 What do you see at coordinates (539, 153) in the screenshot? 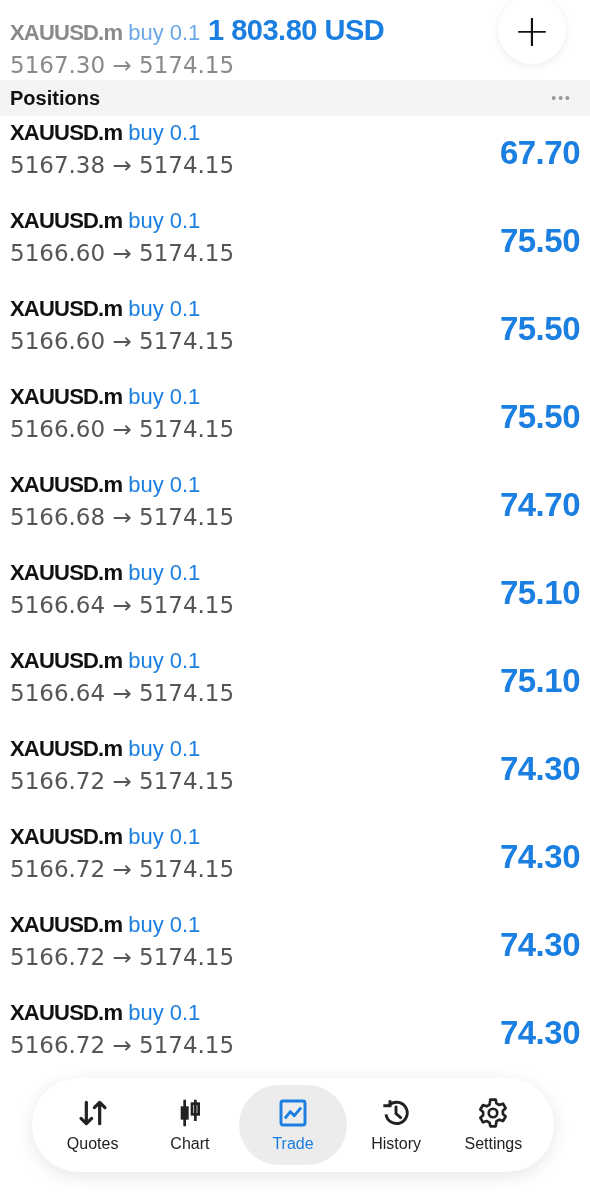
I see `profit-text: 67.70` at bounding box center [539, 153].